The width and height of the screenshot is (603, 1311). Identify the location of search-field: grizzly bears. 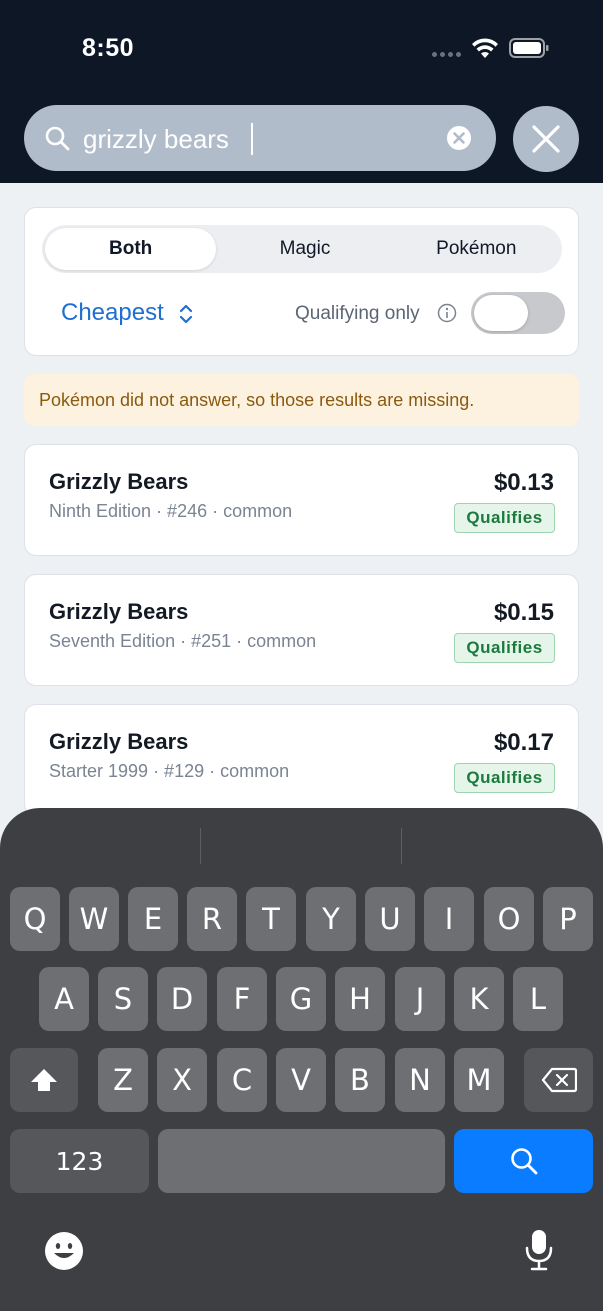
(260, 138).